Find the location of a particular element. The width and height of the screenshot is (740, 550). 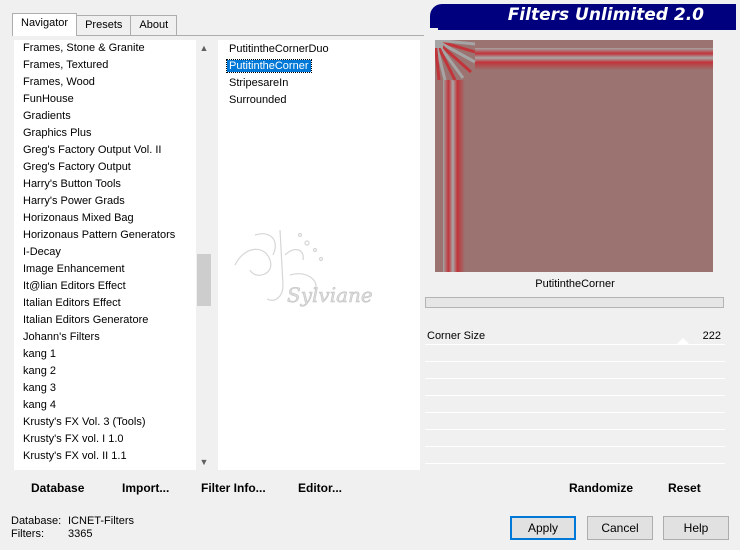

scroll-thumb is located at coordinates (204, 280).